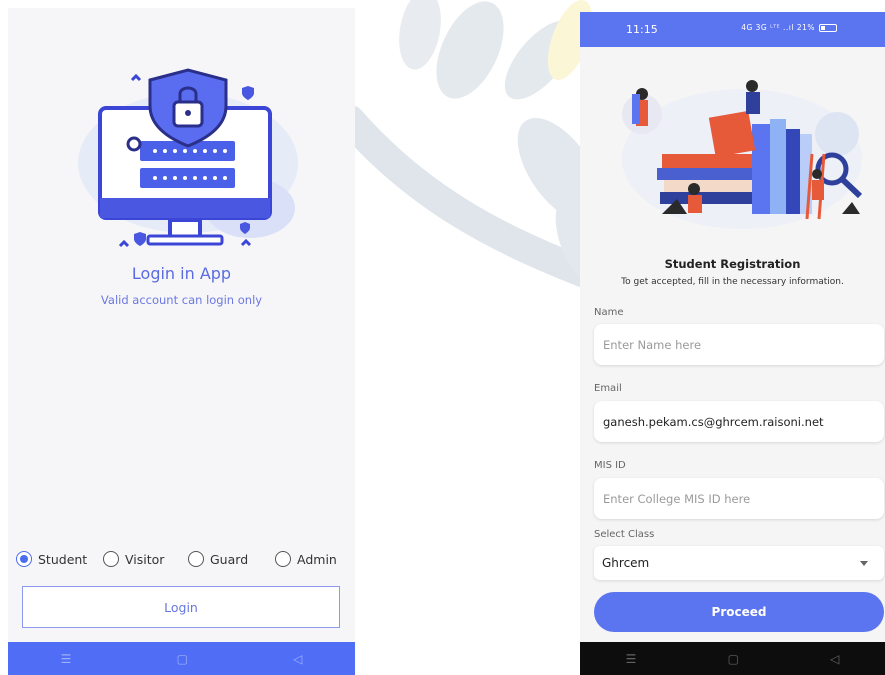 This screenshot has width=885, height=675. Describe the element at coordinates (739, 421) in the screenshot. I see `email-input: ganesh.pekam.cs@ghrcem.raisoni.net` at that location.